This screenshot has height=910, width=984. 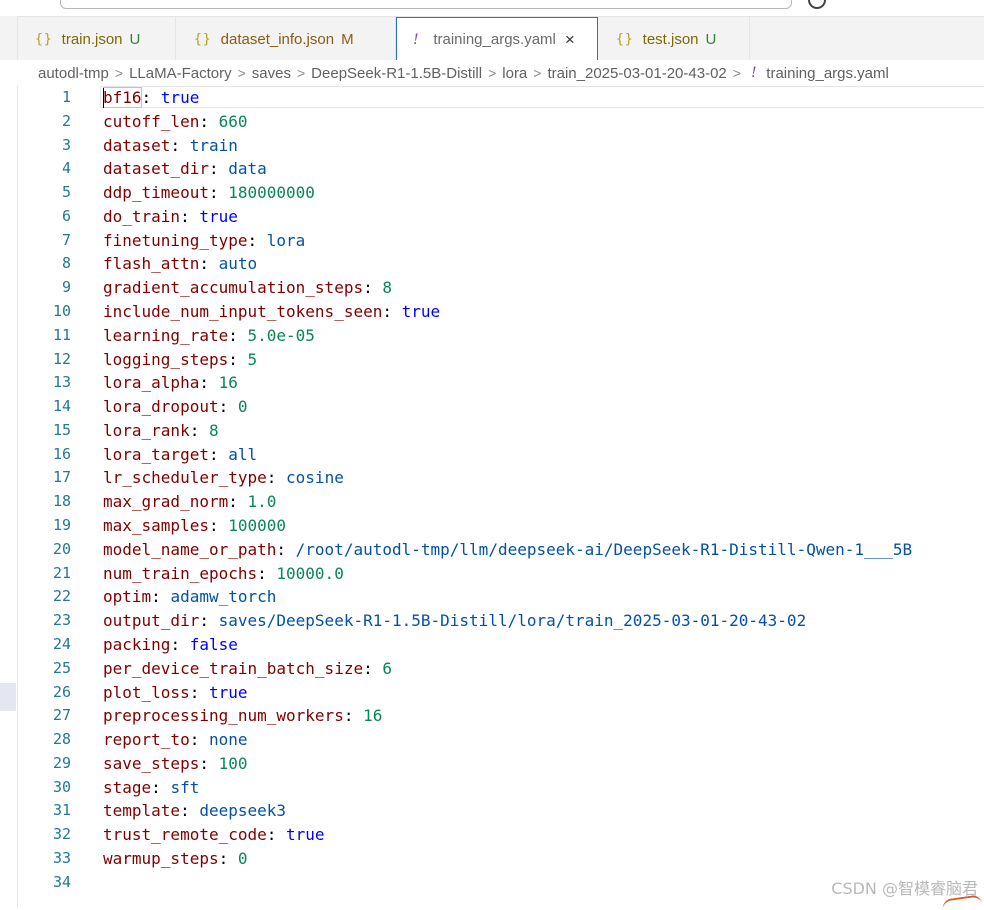 I want to click on code-line: 8 flash_attn: auto, so click(x=492, y=264).